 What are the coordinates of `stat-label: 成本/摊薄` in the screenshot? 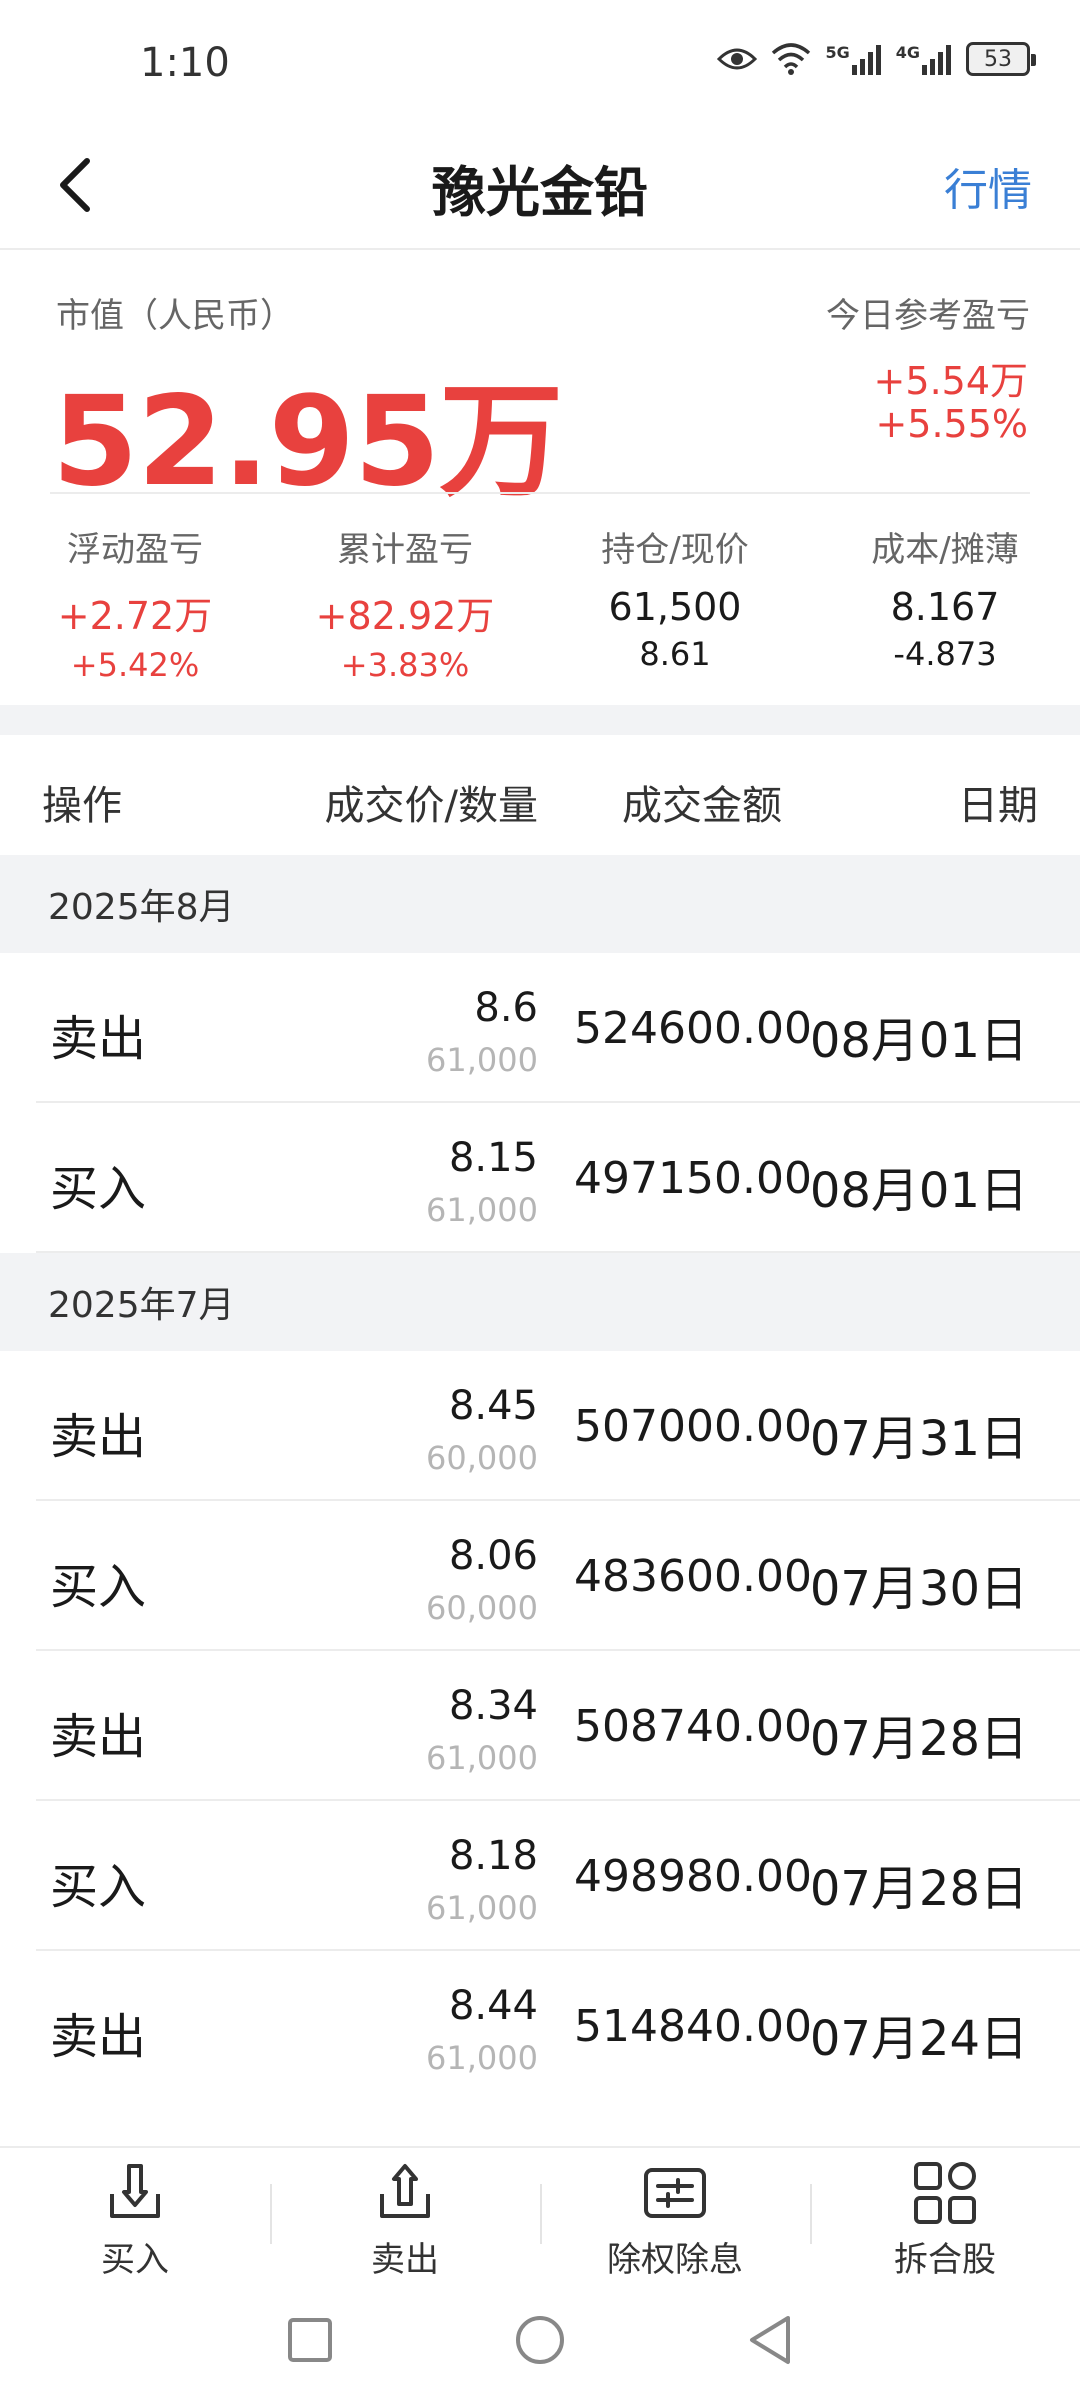 It's located at (945, 550).